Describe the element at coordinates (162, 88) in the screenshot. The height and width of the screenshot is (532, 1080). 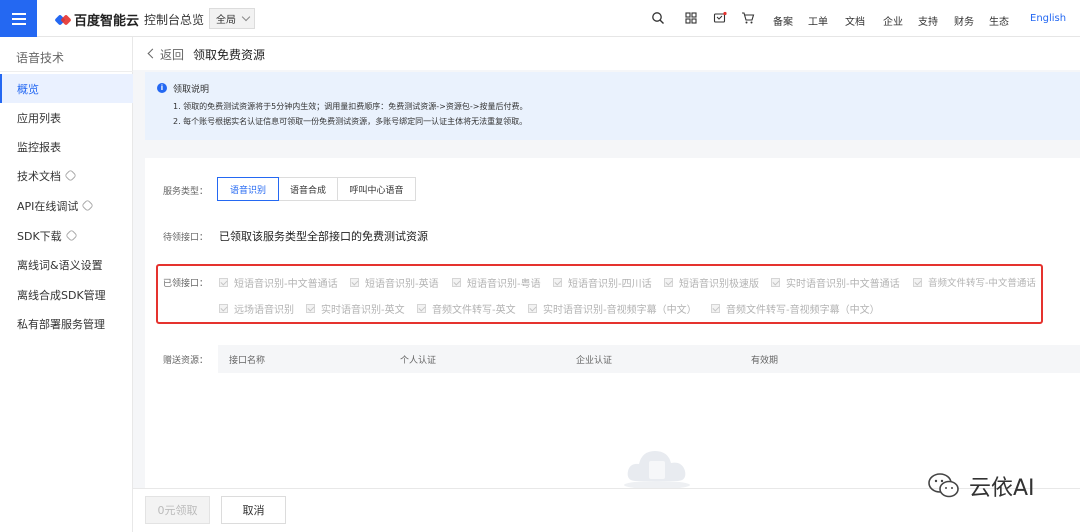
I see `info-icon: i` at that location.